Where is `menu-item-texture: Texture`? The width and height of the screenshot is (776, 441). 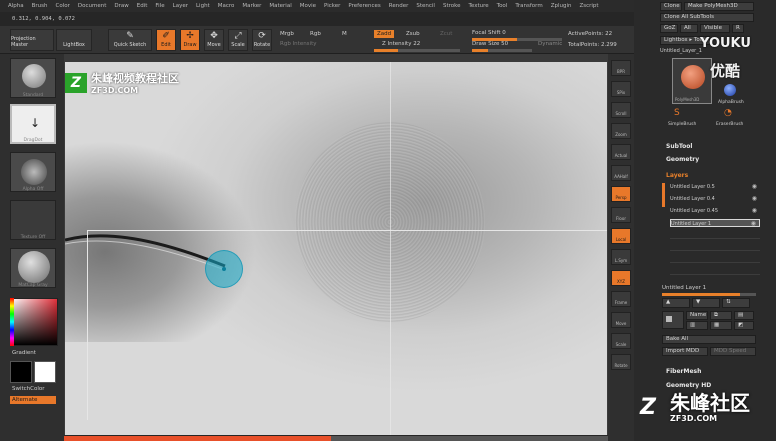
menu-item-texture: Texture is located at coordinates (479, 6).